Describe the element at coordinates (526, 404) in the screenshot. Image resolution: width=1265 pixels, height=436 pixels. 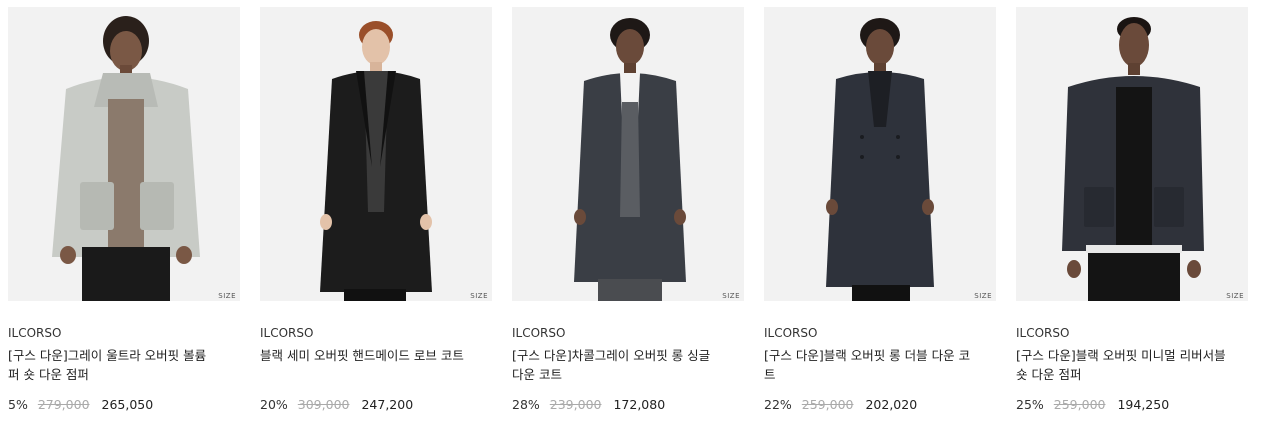
I see `discount-rate: 28%` at that location.